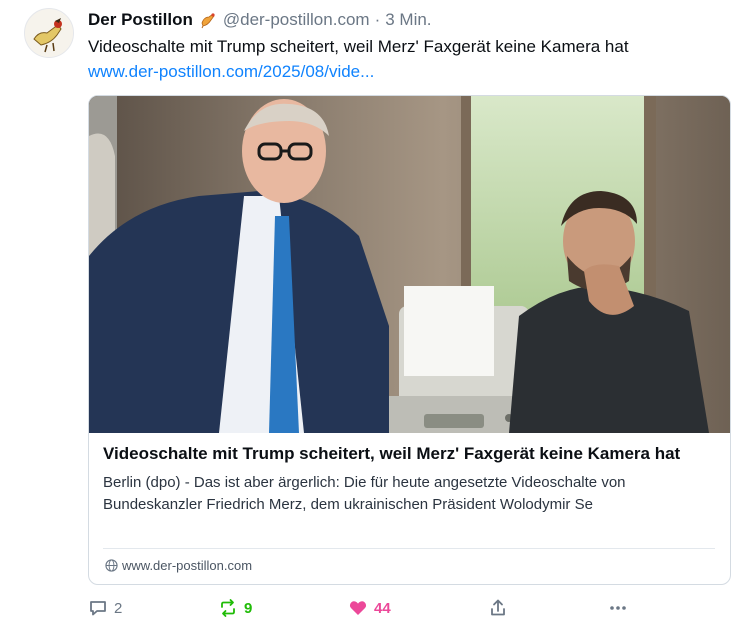  I want to click on more-options-button, so click(618, 608).